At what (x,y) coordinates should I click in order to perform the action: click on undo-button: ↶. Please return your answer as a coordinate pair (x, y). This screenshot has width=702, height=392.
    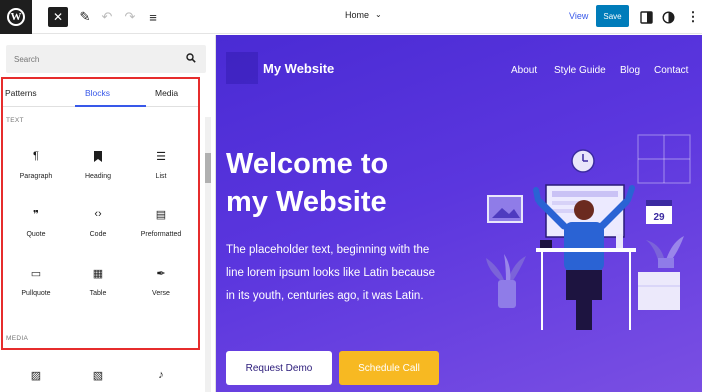
    Looking at the image, I should click on (107, 17).